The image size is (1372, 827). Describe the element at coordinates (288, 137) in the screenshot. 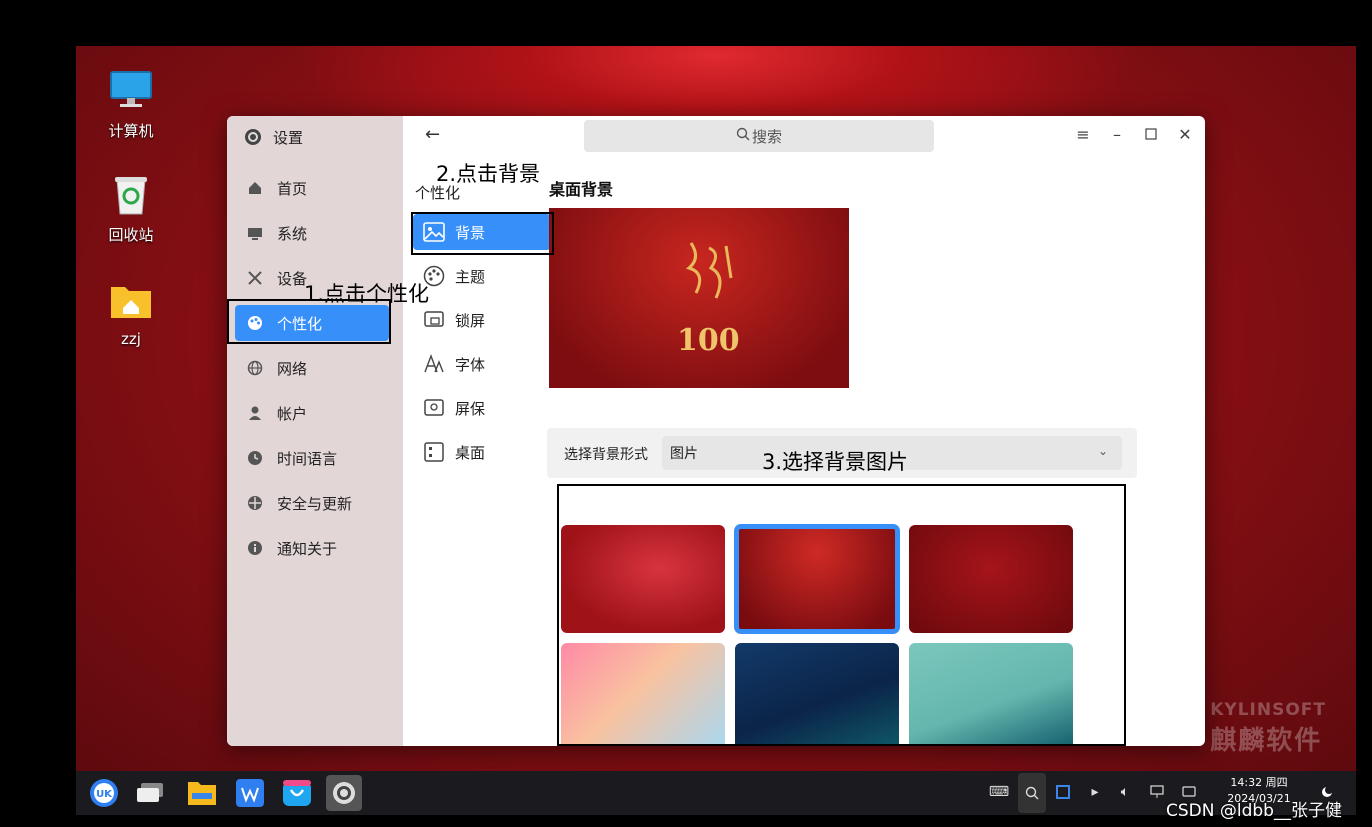

I see `window-title-text: 设置` at that location.